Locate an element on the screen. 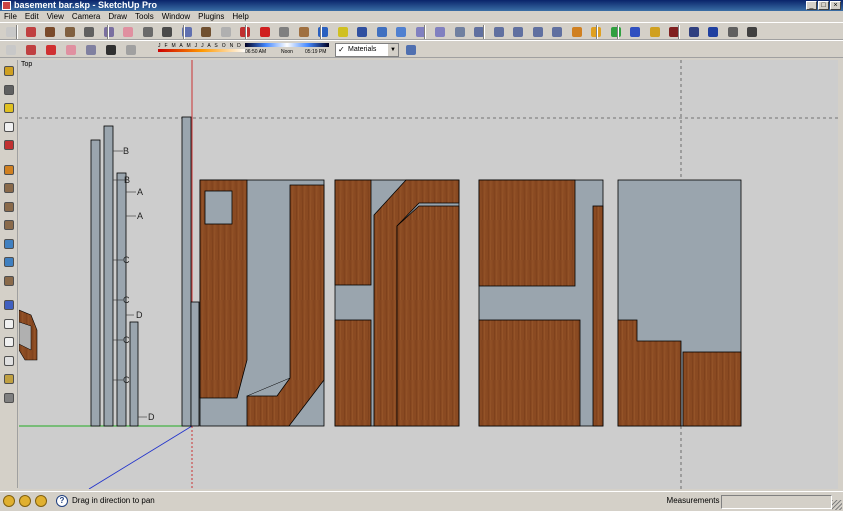 This screenshot has height=511, width=843. axis-tool is located at coordinates (9, 145).